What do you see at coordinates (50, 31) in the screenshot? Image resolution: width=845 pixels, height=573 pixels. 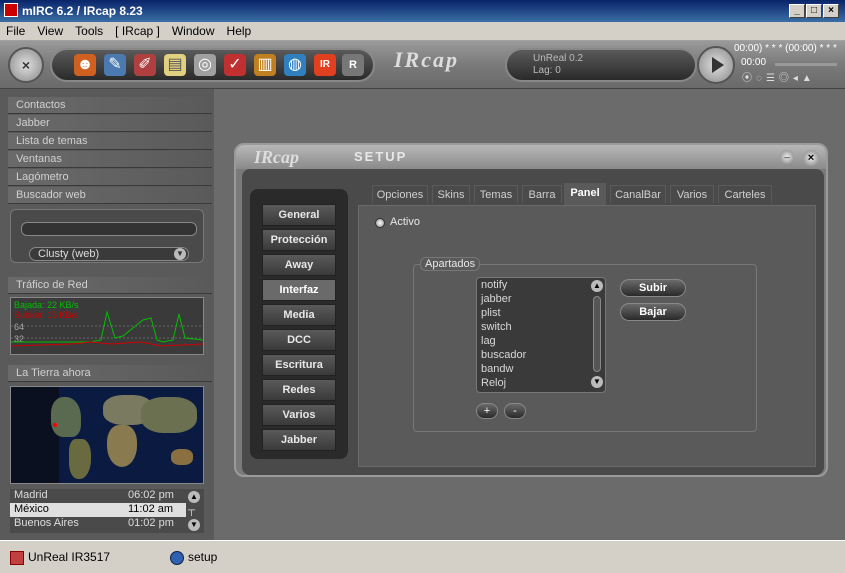 I see `menu-view: View` at bounding box center [50, 31].